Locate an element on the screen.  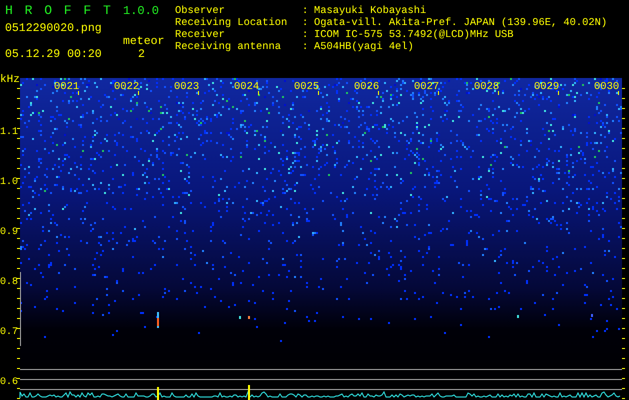
y-axis-label: 0.7 is located at coordinates (9, 332).